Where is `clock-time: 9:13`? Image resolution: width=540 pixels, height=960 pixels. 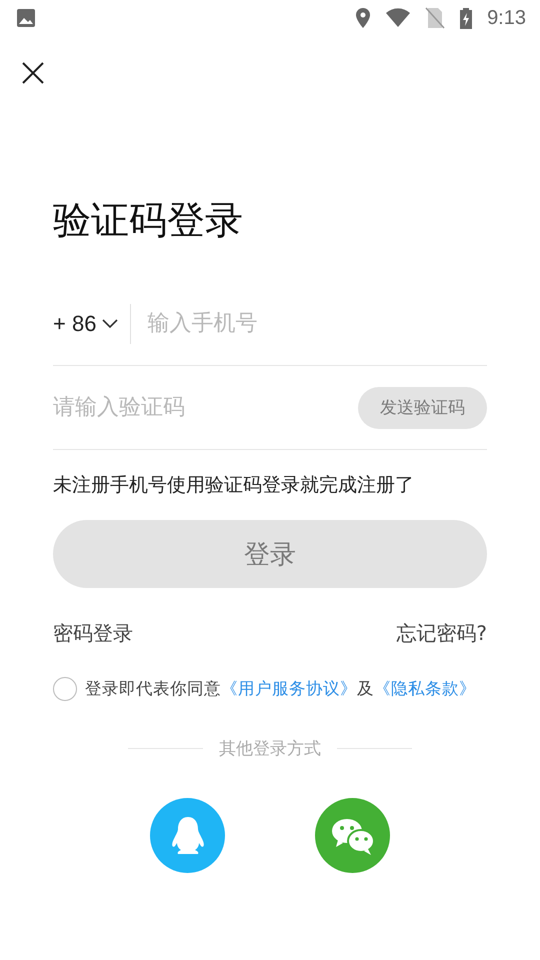
clock-time: 9:13 is located at coordinates (506, 18).